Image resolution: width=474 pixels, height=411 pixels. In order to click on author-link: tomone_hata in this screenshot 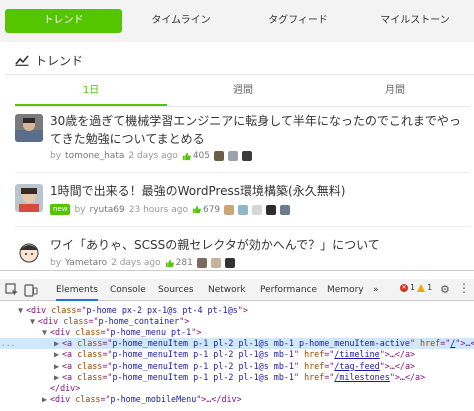, I will do `click(94, 156)`.